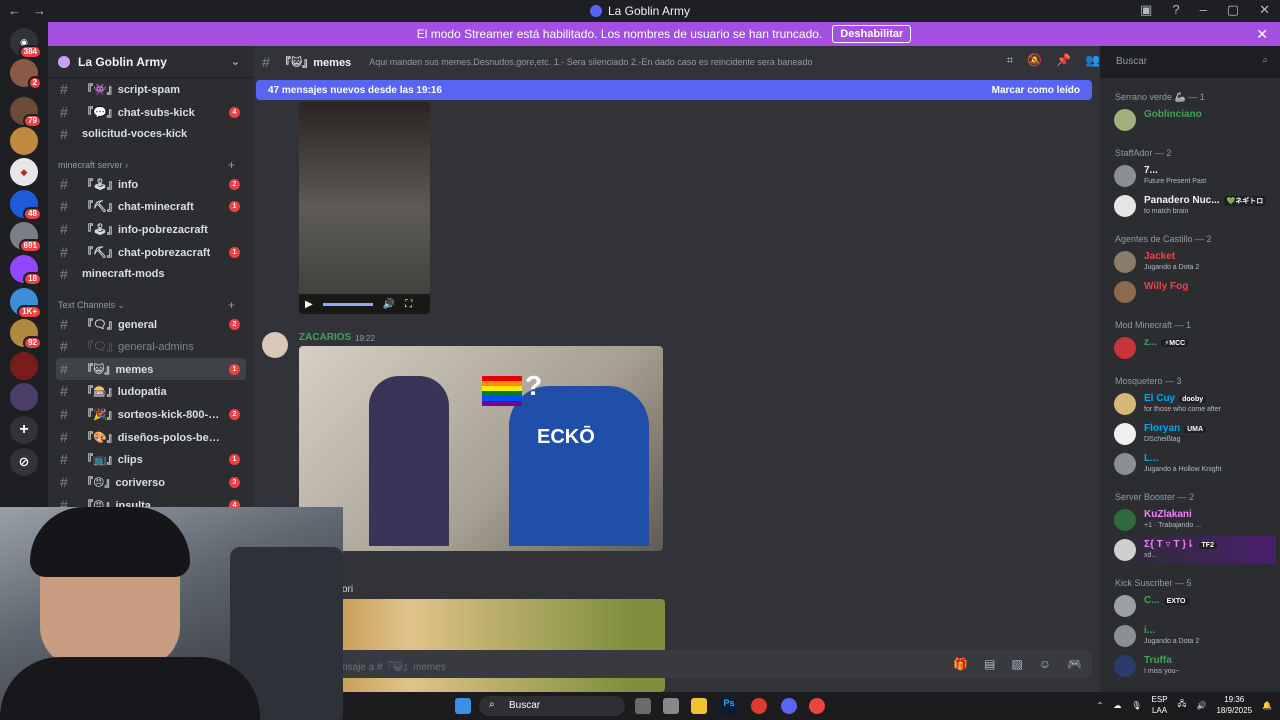  I want to click on channel-item: # 『📺』clips 1, so click(151, 459).